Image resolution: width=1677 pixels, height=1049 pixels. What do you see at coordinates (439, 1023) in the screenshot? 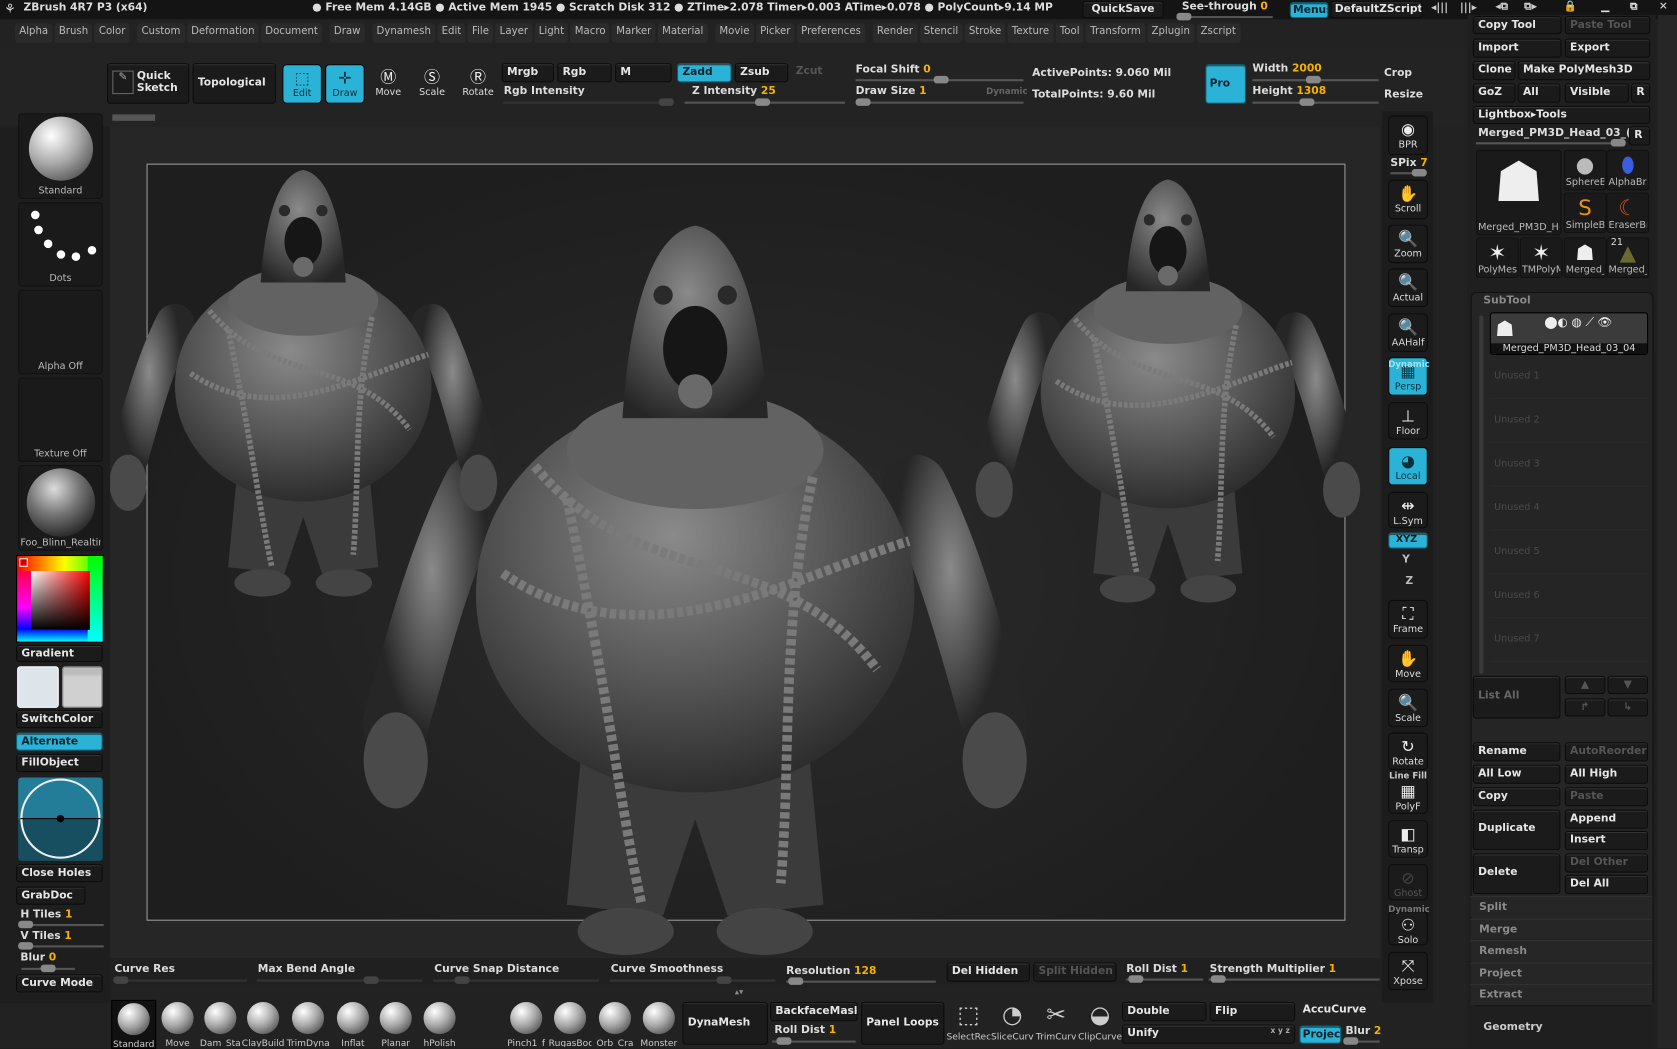
I see `brush-hpolish: hPolish` at bounding box center [439, 1023].